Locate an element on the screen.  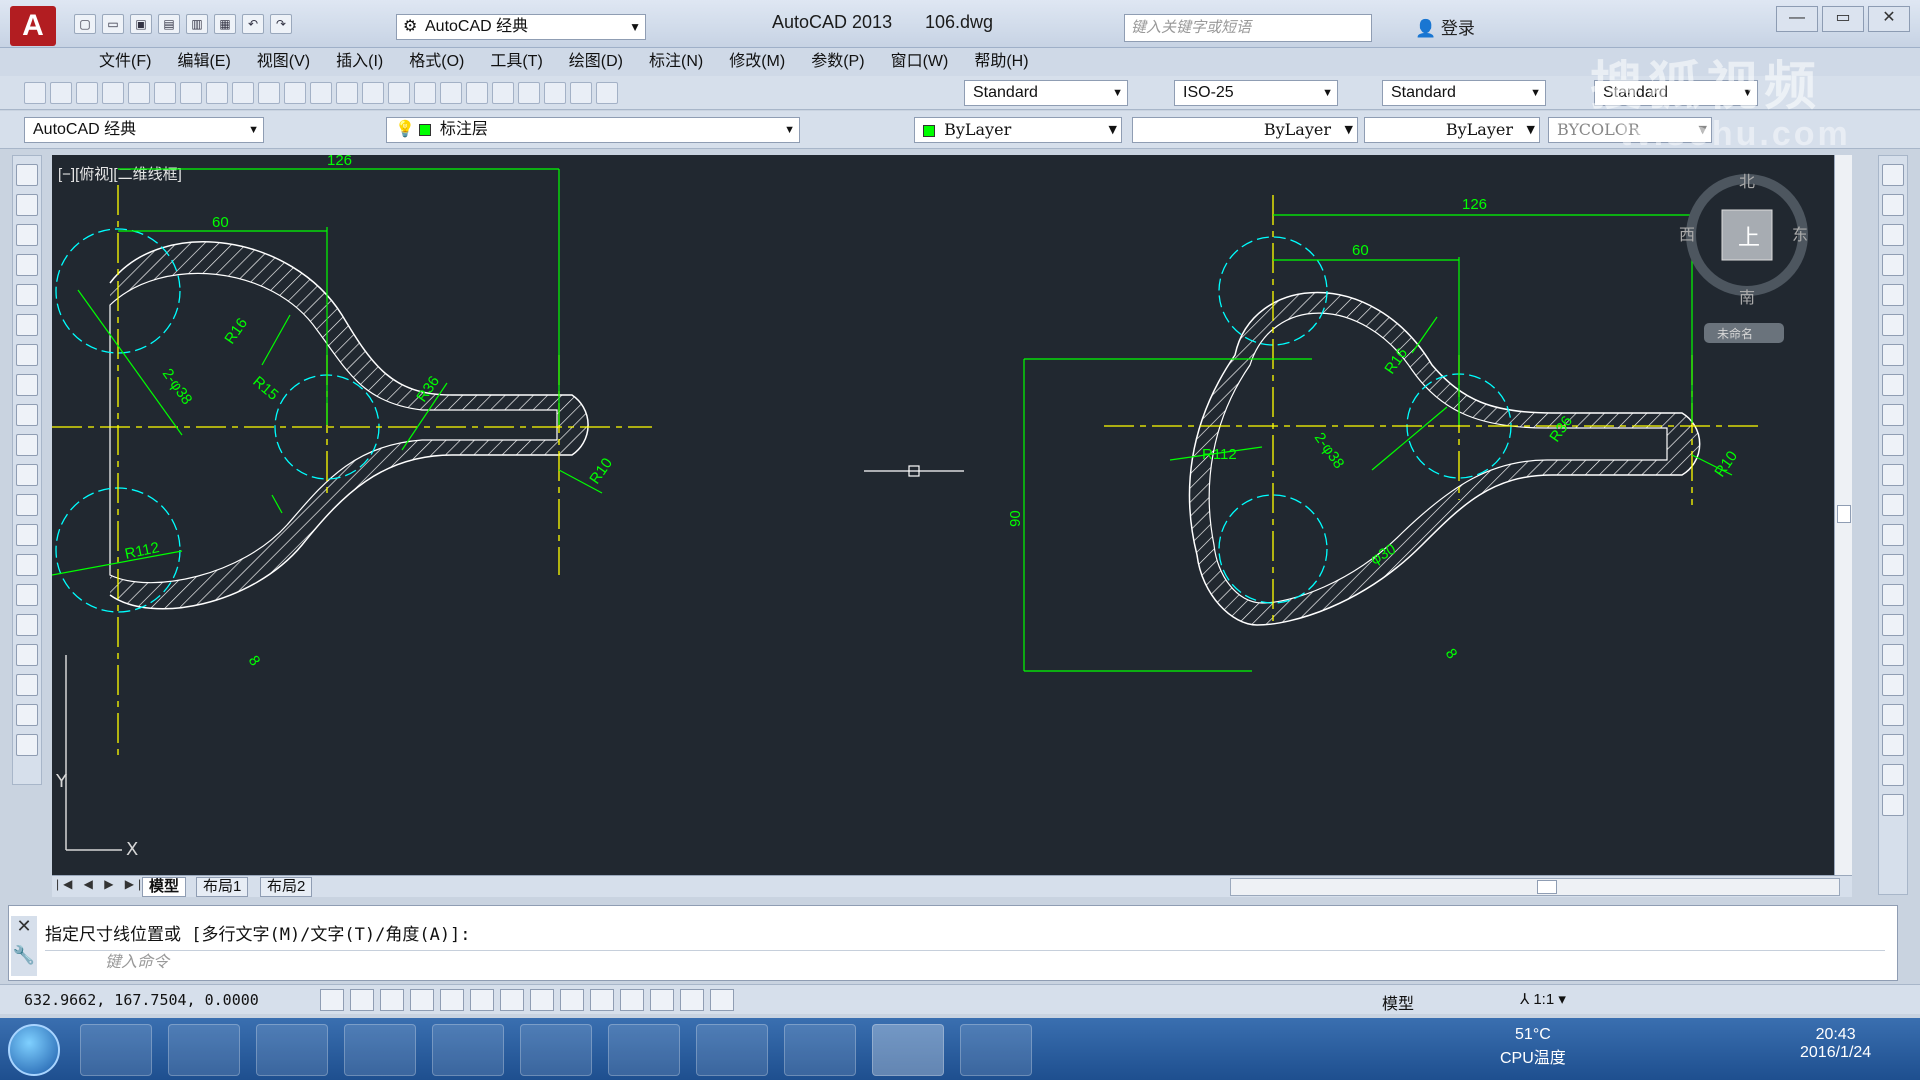
redo-icon: ↷ is located at coordinates (281, 24).